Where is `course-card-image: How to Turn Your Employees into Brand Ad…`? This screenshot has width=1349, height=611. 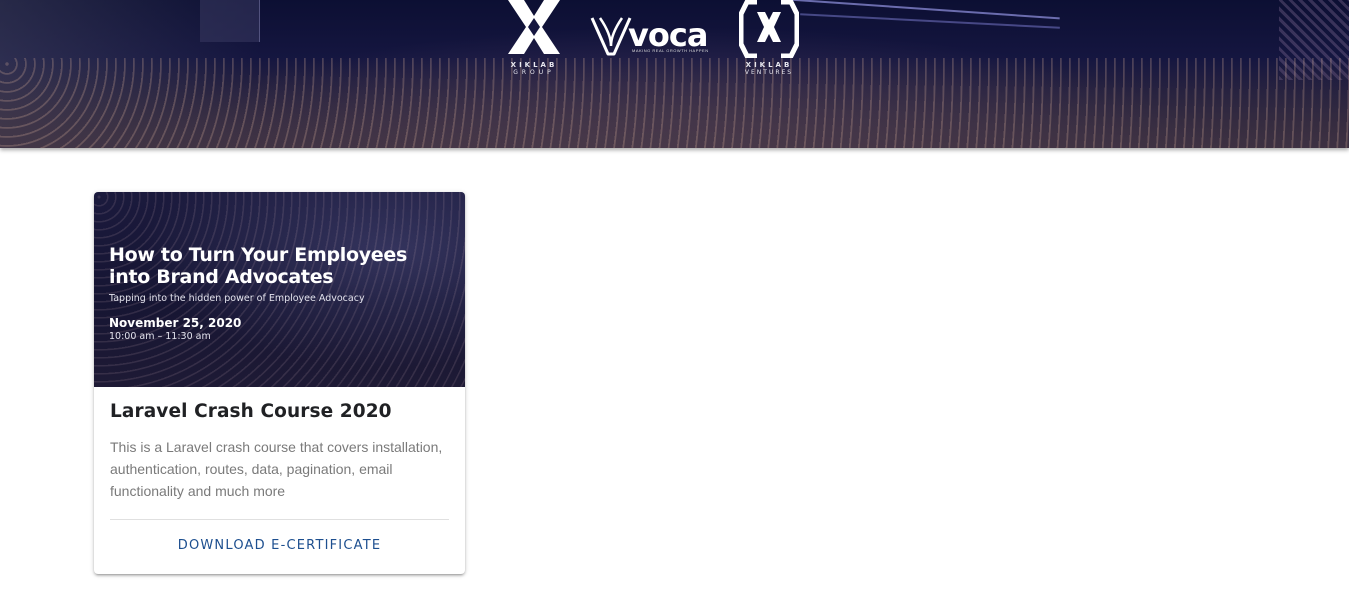 course-card-image: How to Turn Your Employees into Brand Ad… is located at coordinates (279, 289).